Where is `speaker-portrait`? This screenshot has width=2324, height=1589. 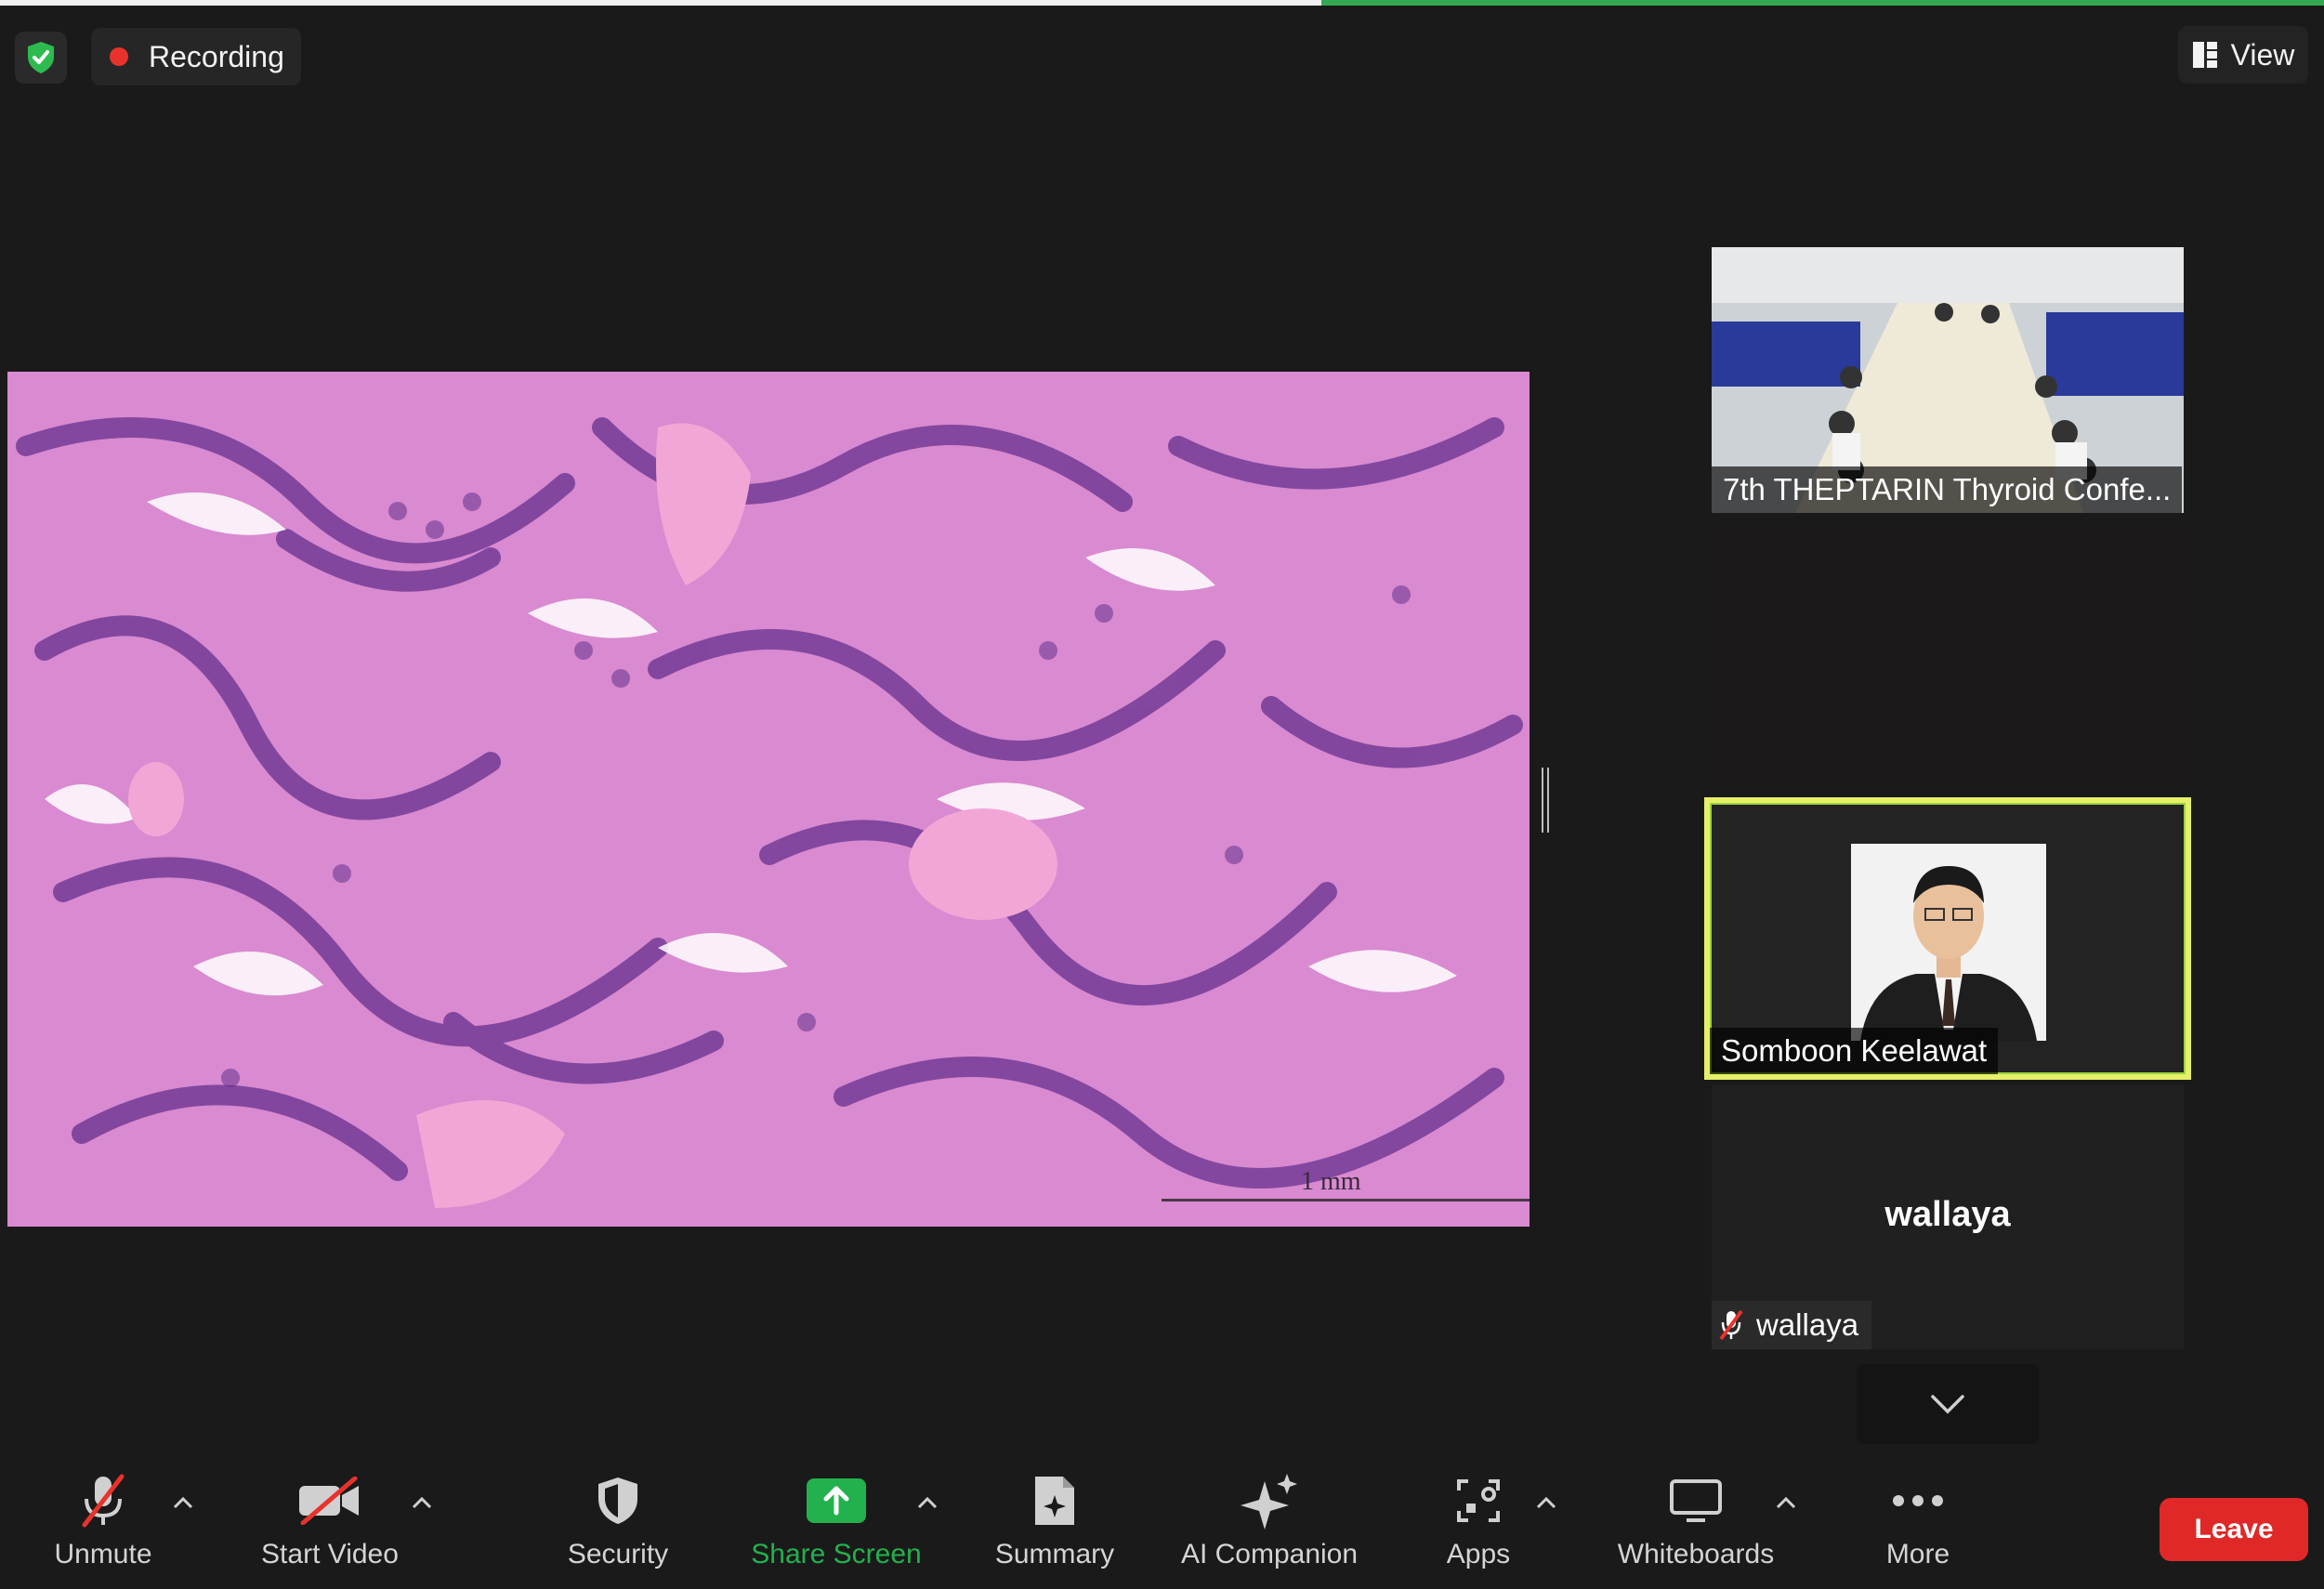 speaker-portrait is located at coordinates (1948, 942).